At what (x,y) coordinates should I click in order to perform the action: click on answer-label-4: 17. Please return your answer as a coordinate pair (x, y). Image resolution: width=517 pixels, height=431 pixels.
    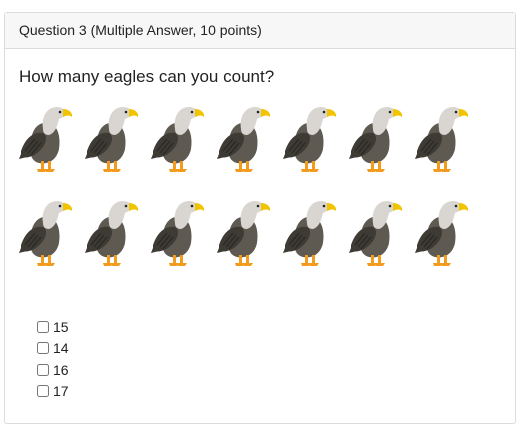
    Looking at the image, I should click on (61, 391).